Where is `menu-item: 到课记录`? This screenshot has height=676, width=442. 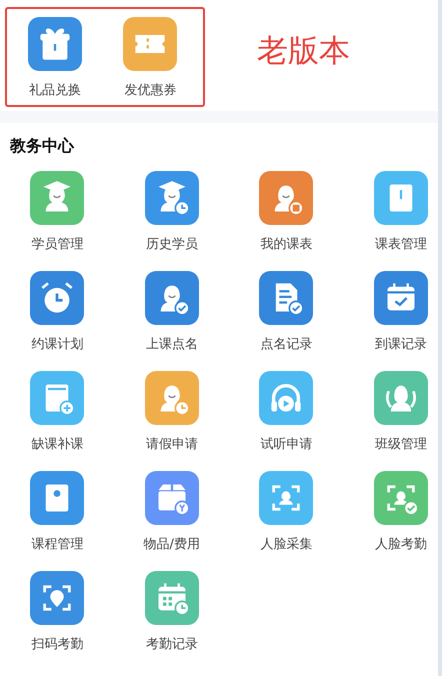 menu-item: 到课记录 is located at coordinates (391, 318).